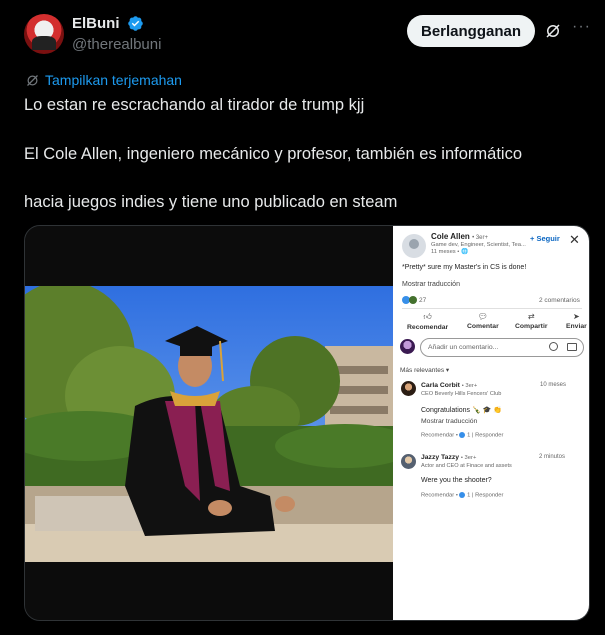 The width and height of the screenshot is (605, 635). Describe the element at coordinates (531, 316) in the screenshot. I see `share-icon: ⇄` at that location.